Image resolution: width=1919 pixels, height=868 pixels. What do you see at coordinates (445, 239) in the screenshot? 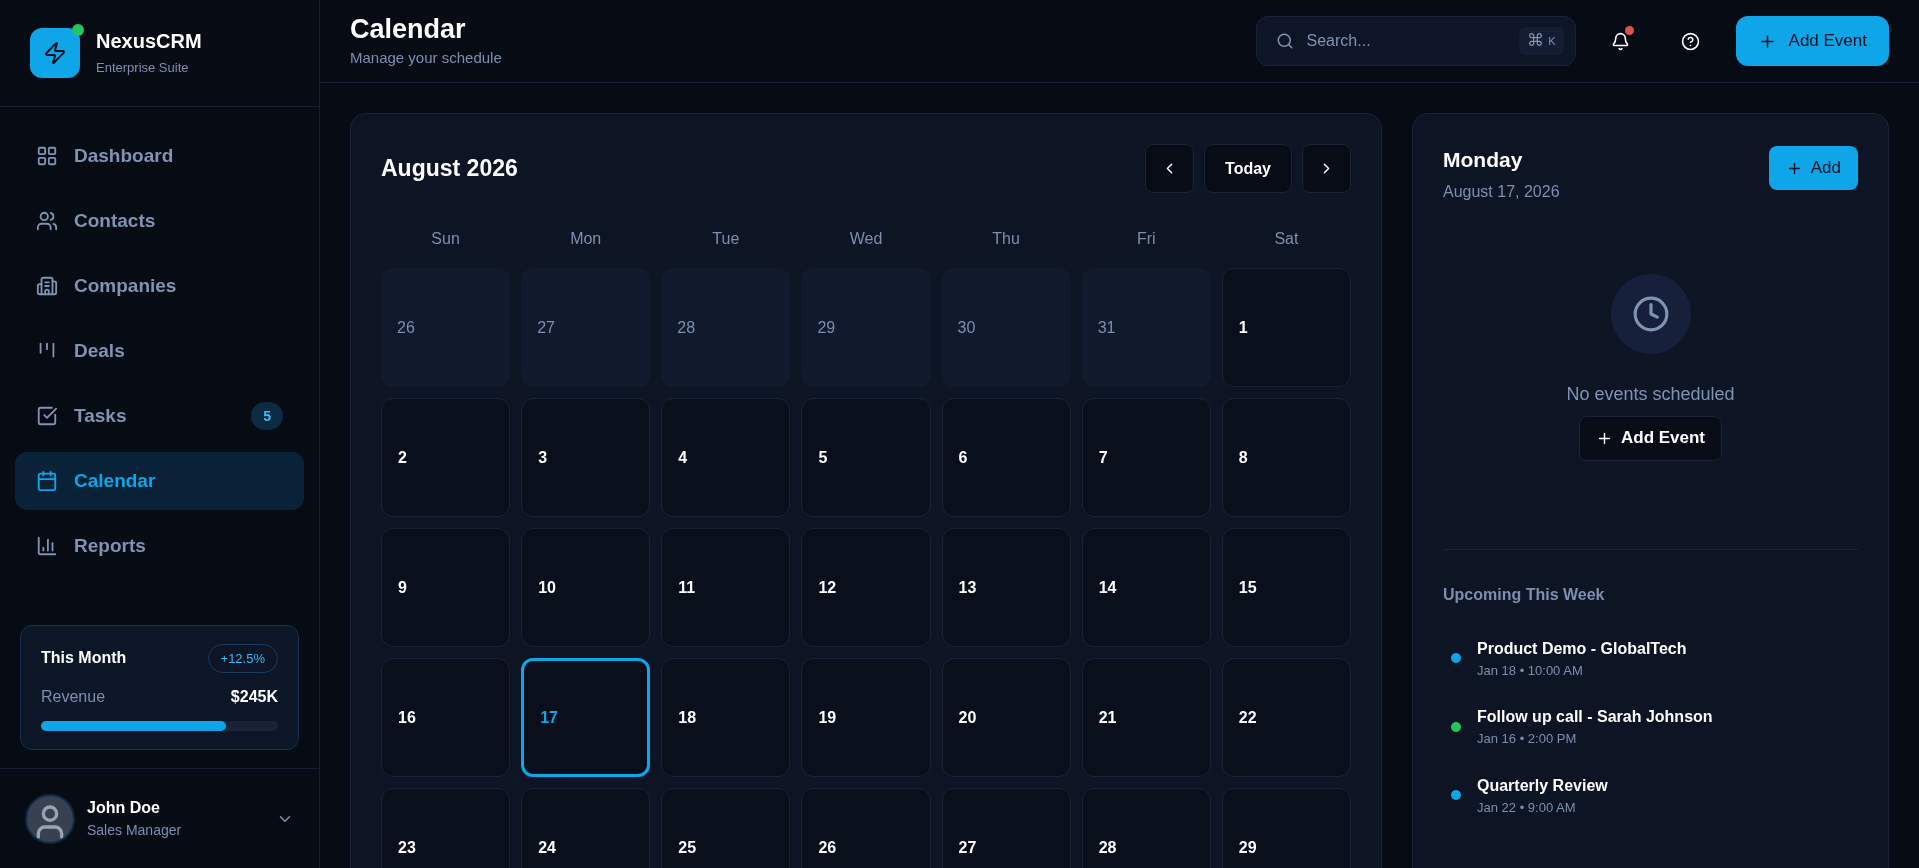
I see `weekday-label: Sun` at bounding box center [445, 239].